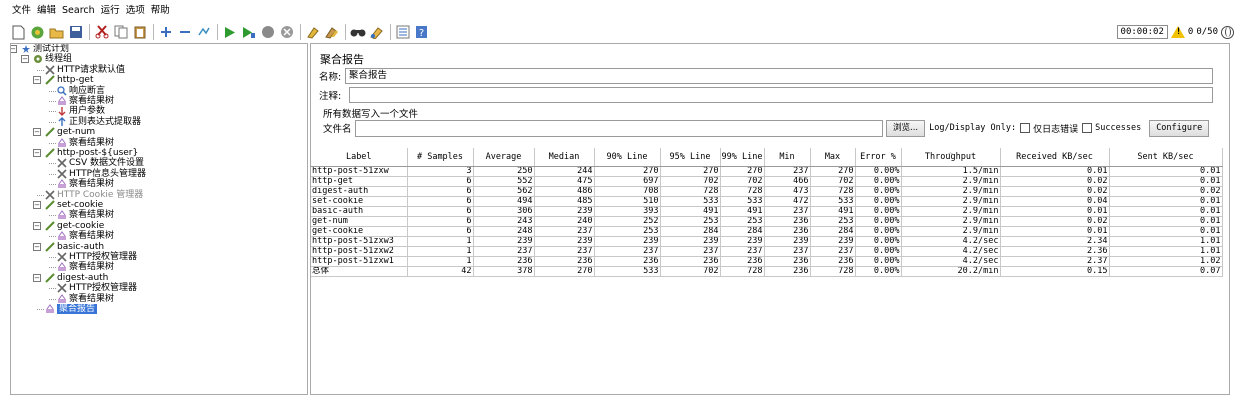  What do you see at coordinates (402, 32) in the screenshot?
I see `function-helper-icon` at bounding box center [402, 32].